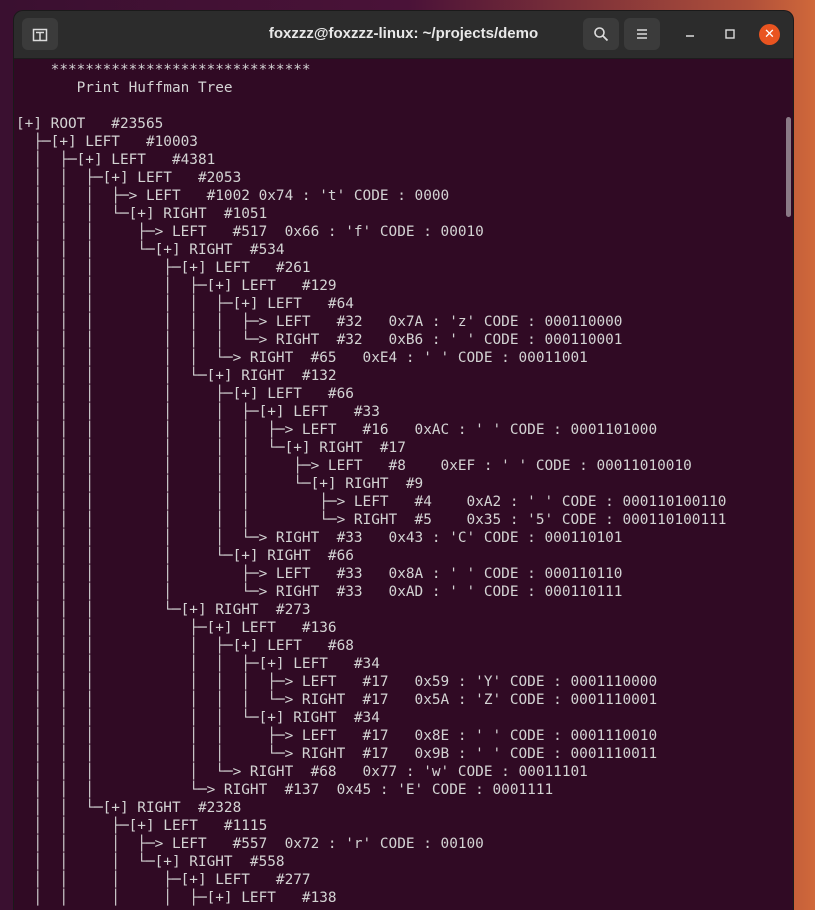 This screenshot has width=815, height=910. I want to click on close-button: ✕, so click(769, 34).